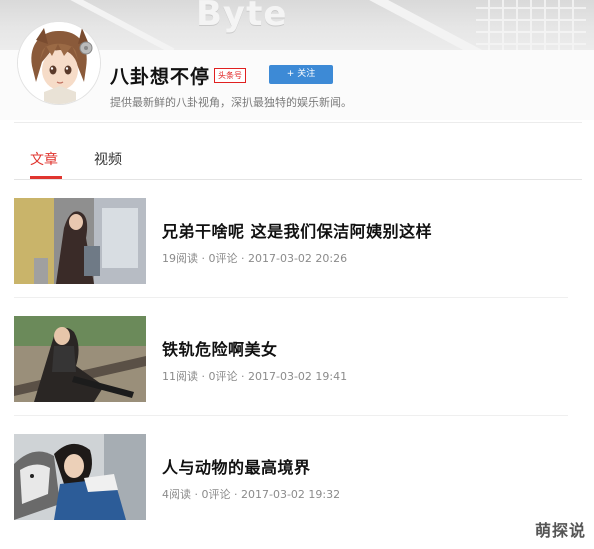 The height and width of the screenshot is (549, 594). What do you see at coordinates (46, 177) in the screenshot?
I see `active-tab-indicator` at bounding box center [46, 177].